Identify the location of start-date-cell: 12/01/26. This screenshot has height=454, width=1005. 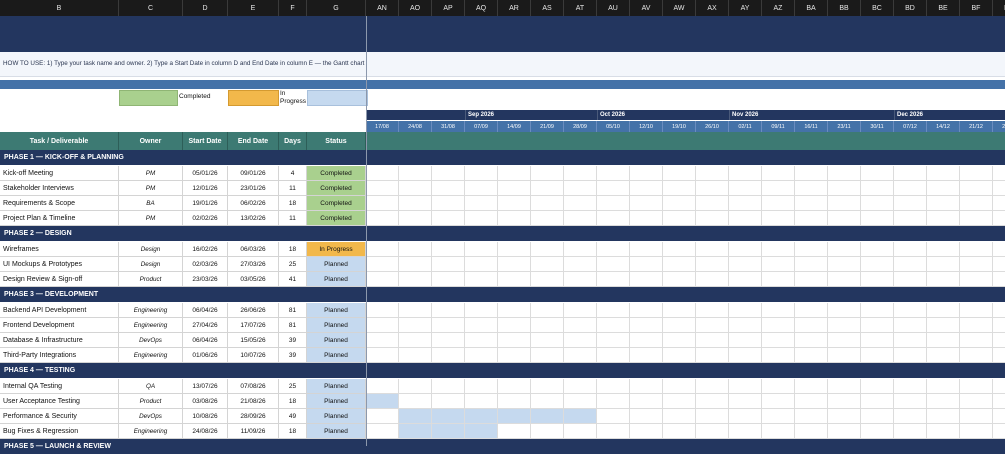
(205, 188).